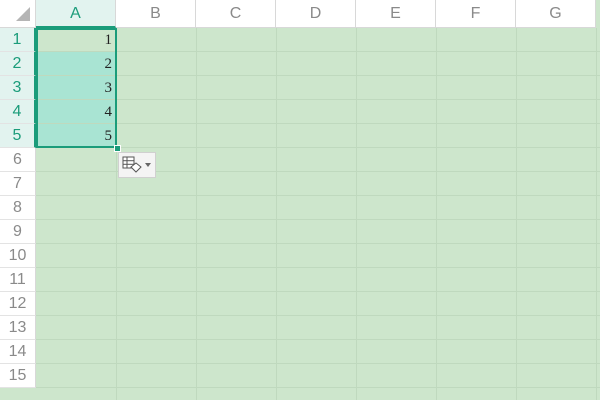 This screenshot has width=600, height=400. What do you see at coordinates (18, 112) in the screenshot?
I see `row-header-4: 4` at bounding box center [18, 112].